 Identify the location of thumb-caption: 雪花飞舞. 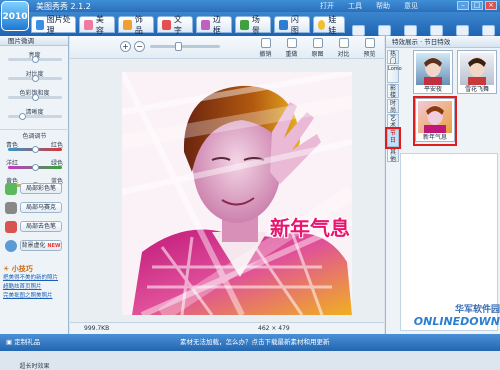
(476, 89).